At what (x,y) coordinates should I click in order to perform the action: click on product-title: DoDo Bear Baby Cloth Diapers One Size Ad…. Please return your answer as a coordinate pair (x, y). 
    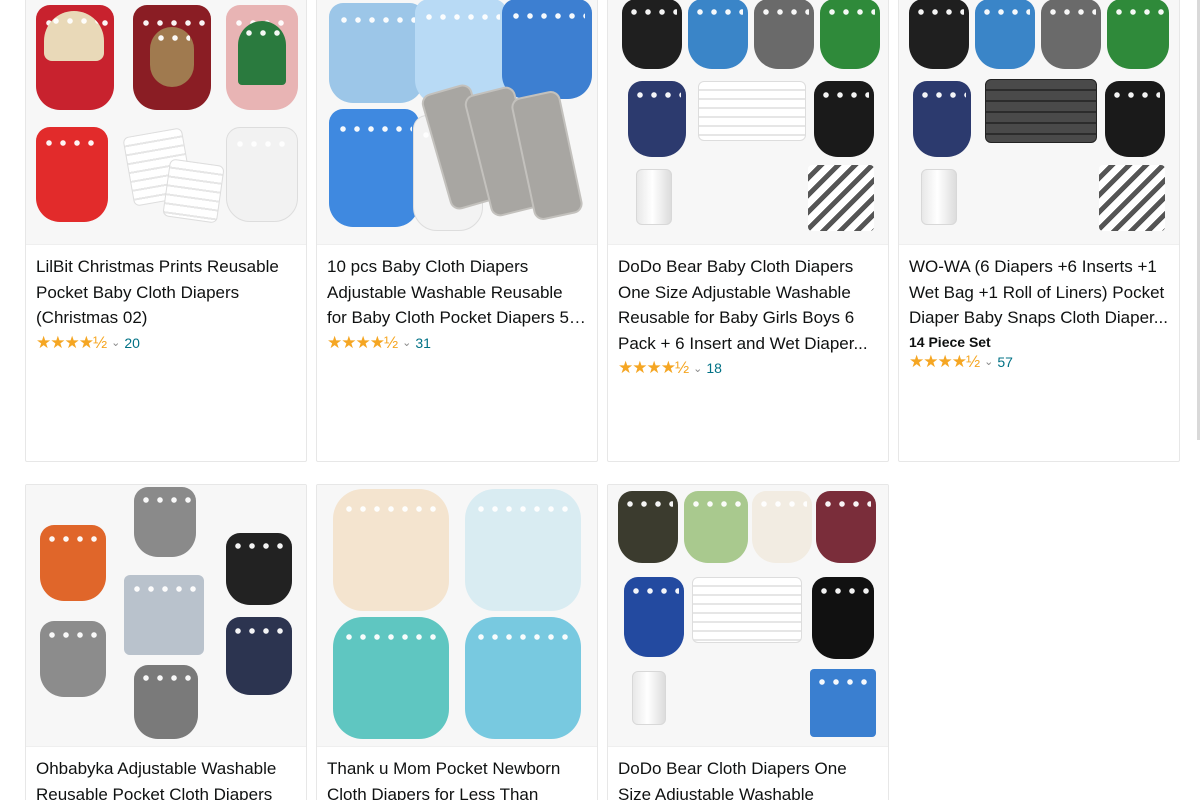
    Looking at the image, I should click on (748, 300).